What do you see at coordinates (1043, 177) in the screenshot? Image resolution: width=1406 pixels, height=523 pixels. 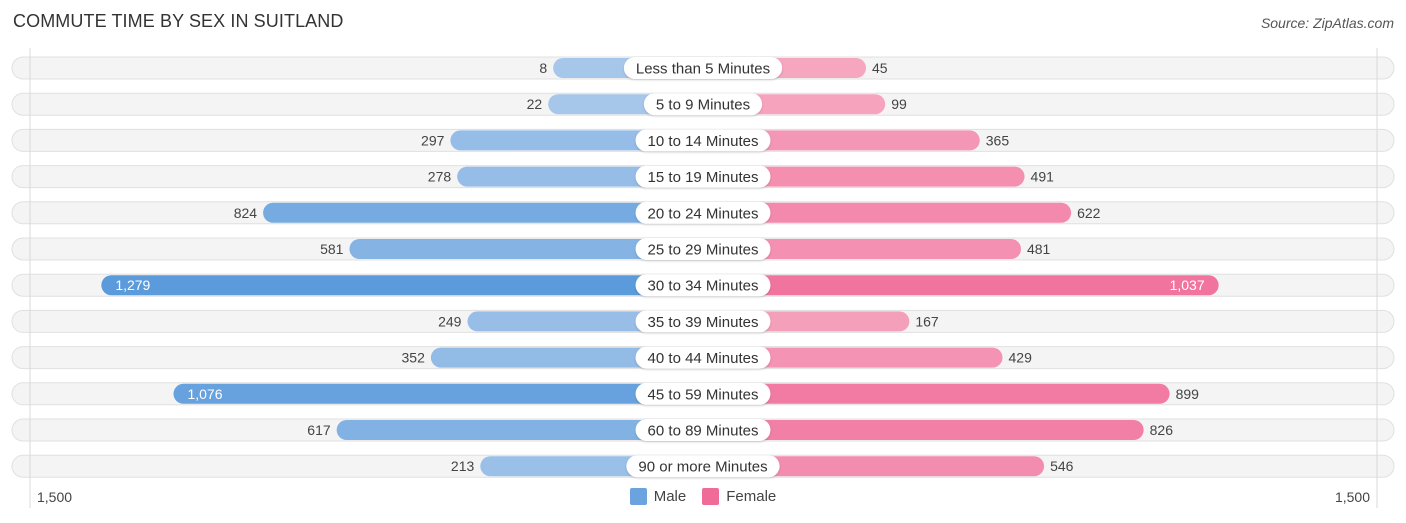 I see `value-label-female: 491` at bounding box center [1043, 177].